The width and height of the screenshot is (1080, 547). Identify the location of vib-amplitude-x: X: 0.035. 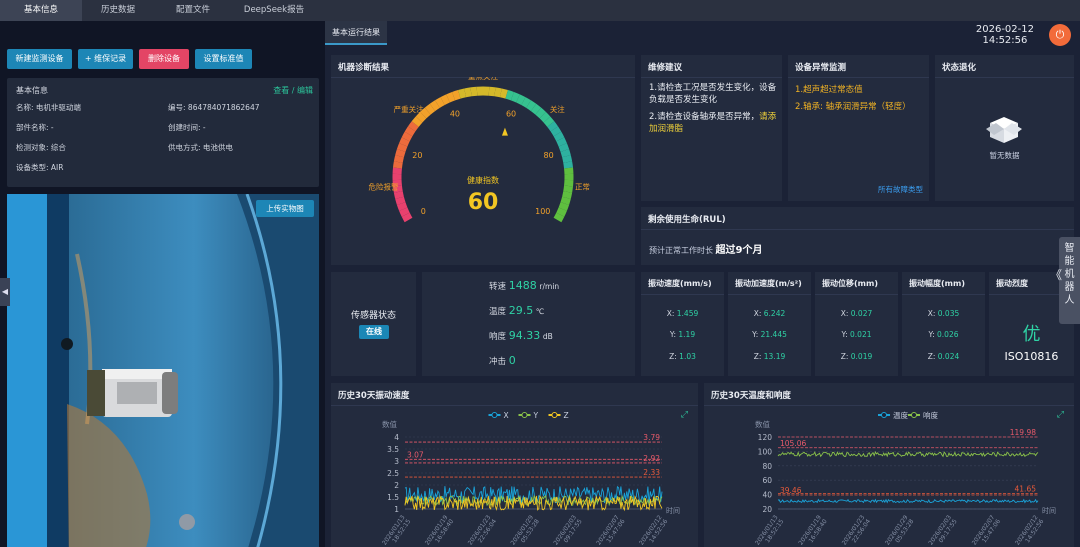
(943, 313).